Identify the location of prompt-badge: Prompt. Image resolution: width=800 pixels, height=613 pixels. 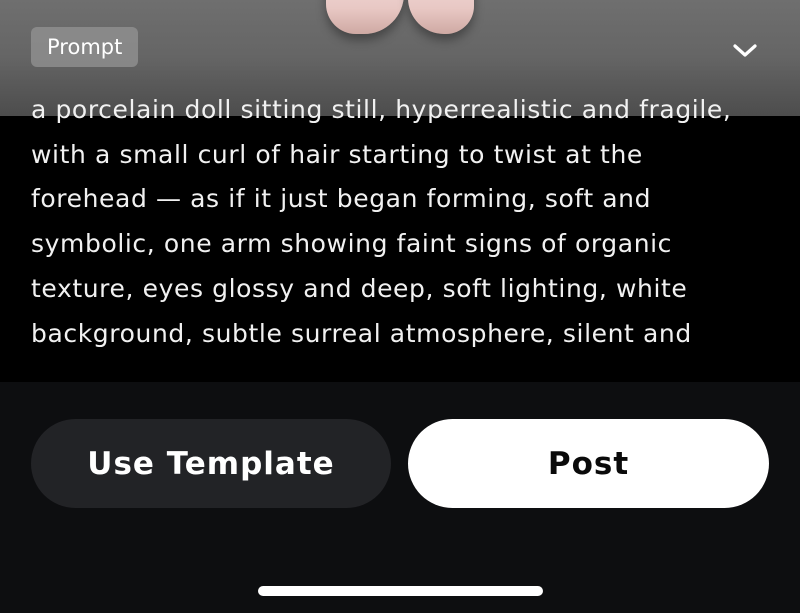
(85, 47).